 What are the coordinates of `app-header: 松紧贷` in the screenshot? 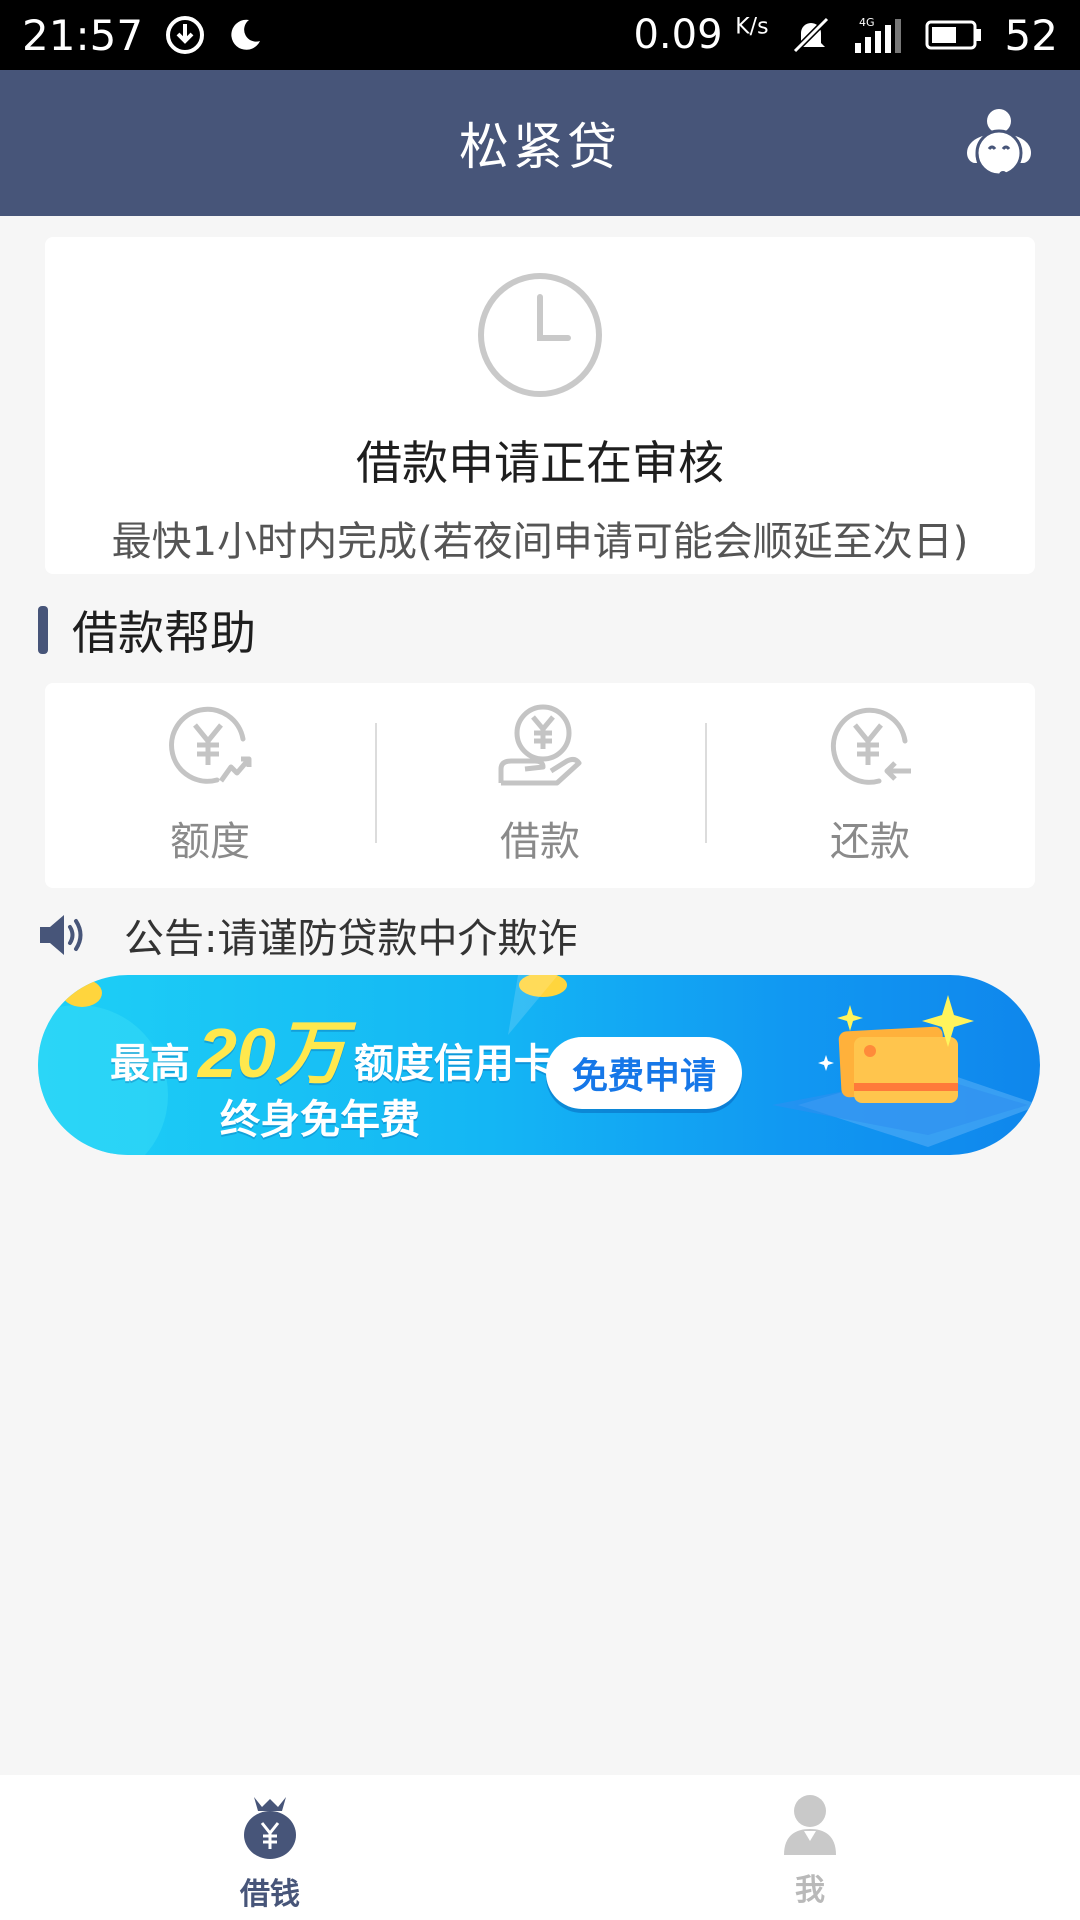 It's located at (540, 143).